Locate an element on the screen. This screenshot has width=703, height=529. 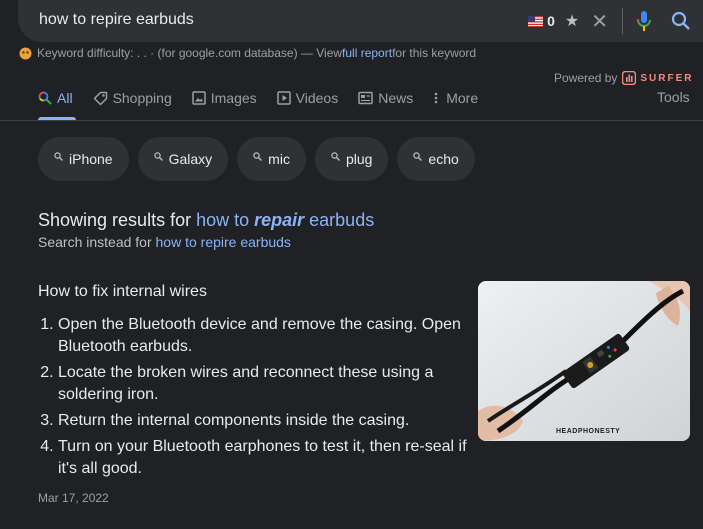
tab-news-label: News is located at coordinates (396, 98).